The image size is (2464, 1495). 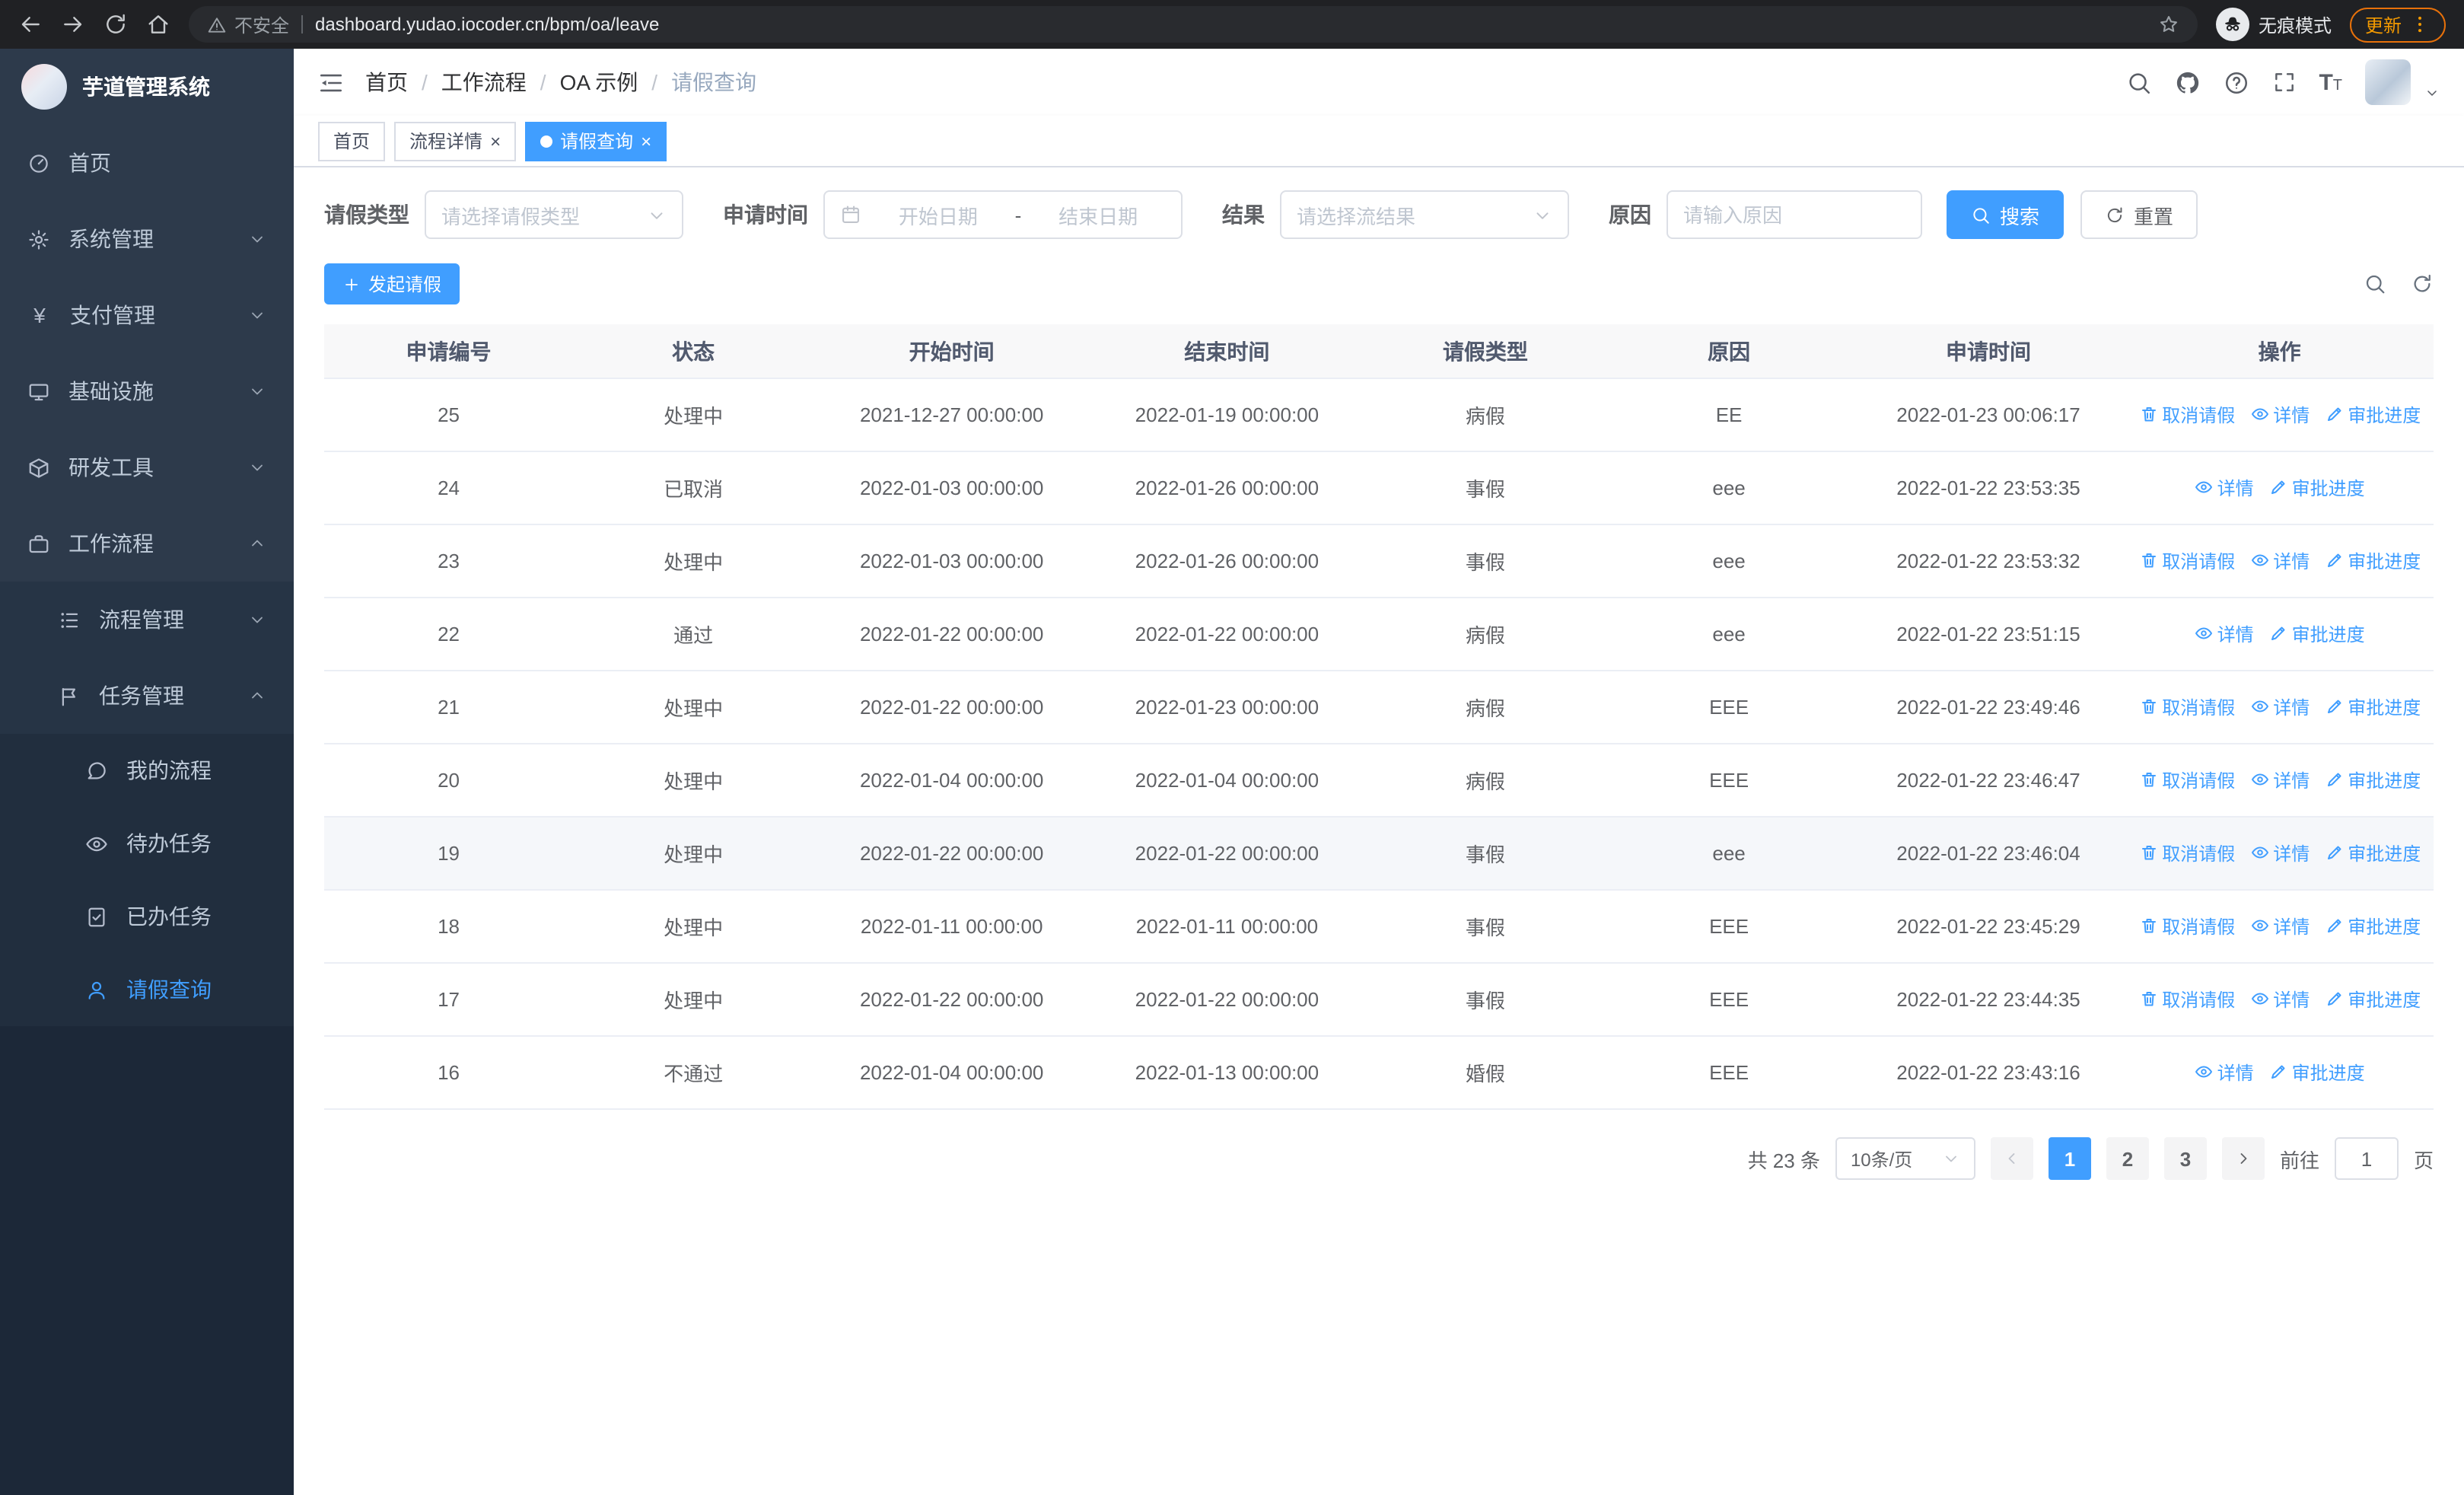 I want to click on result-select: 请选择流结果, so click(x=1424, y=214).